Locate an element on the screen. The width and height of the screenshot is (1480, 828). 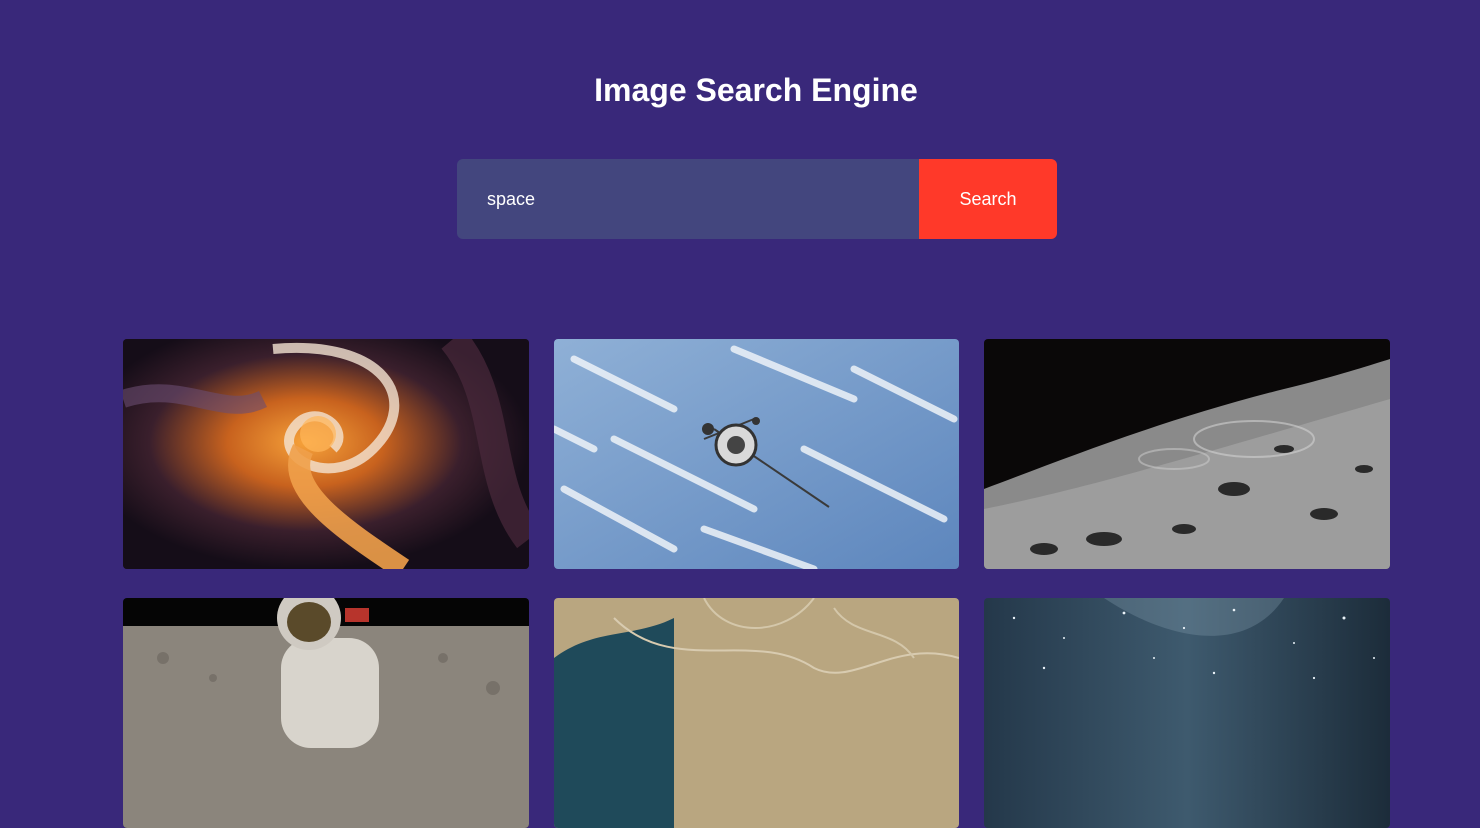
moon-surface-image is located at coordinates (1187, 454).